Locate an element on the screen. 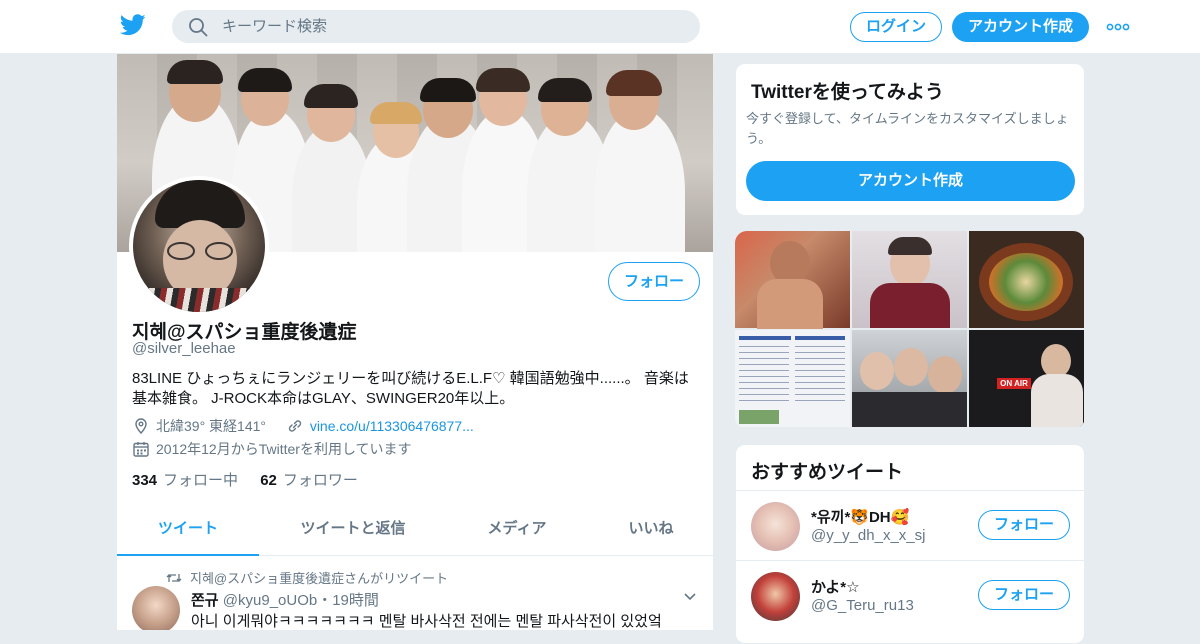 This screenshot has width=1200, height=644. recommended-user-name: かよ*☆ is located at coordinates (835, 586).